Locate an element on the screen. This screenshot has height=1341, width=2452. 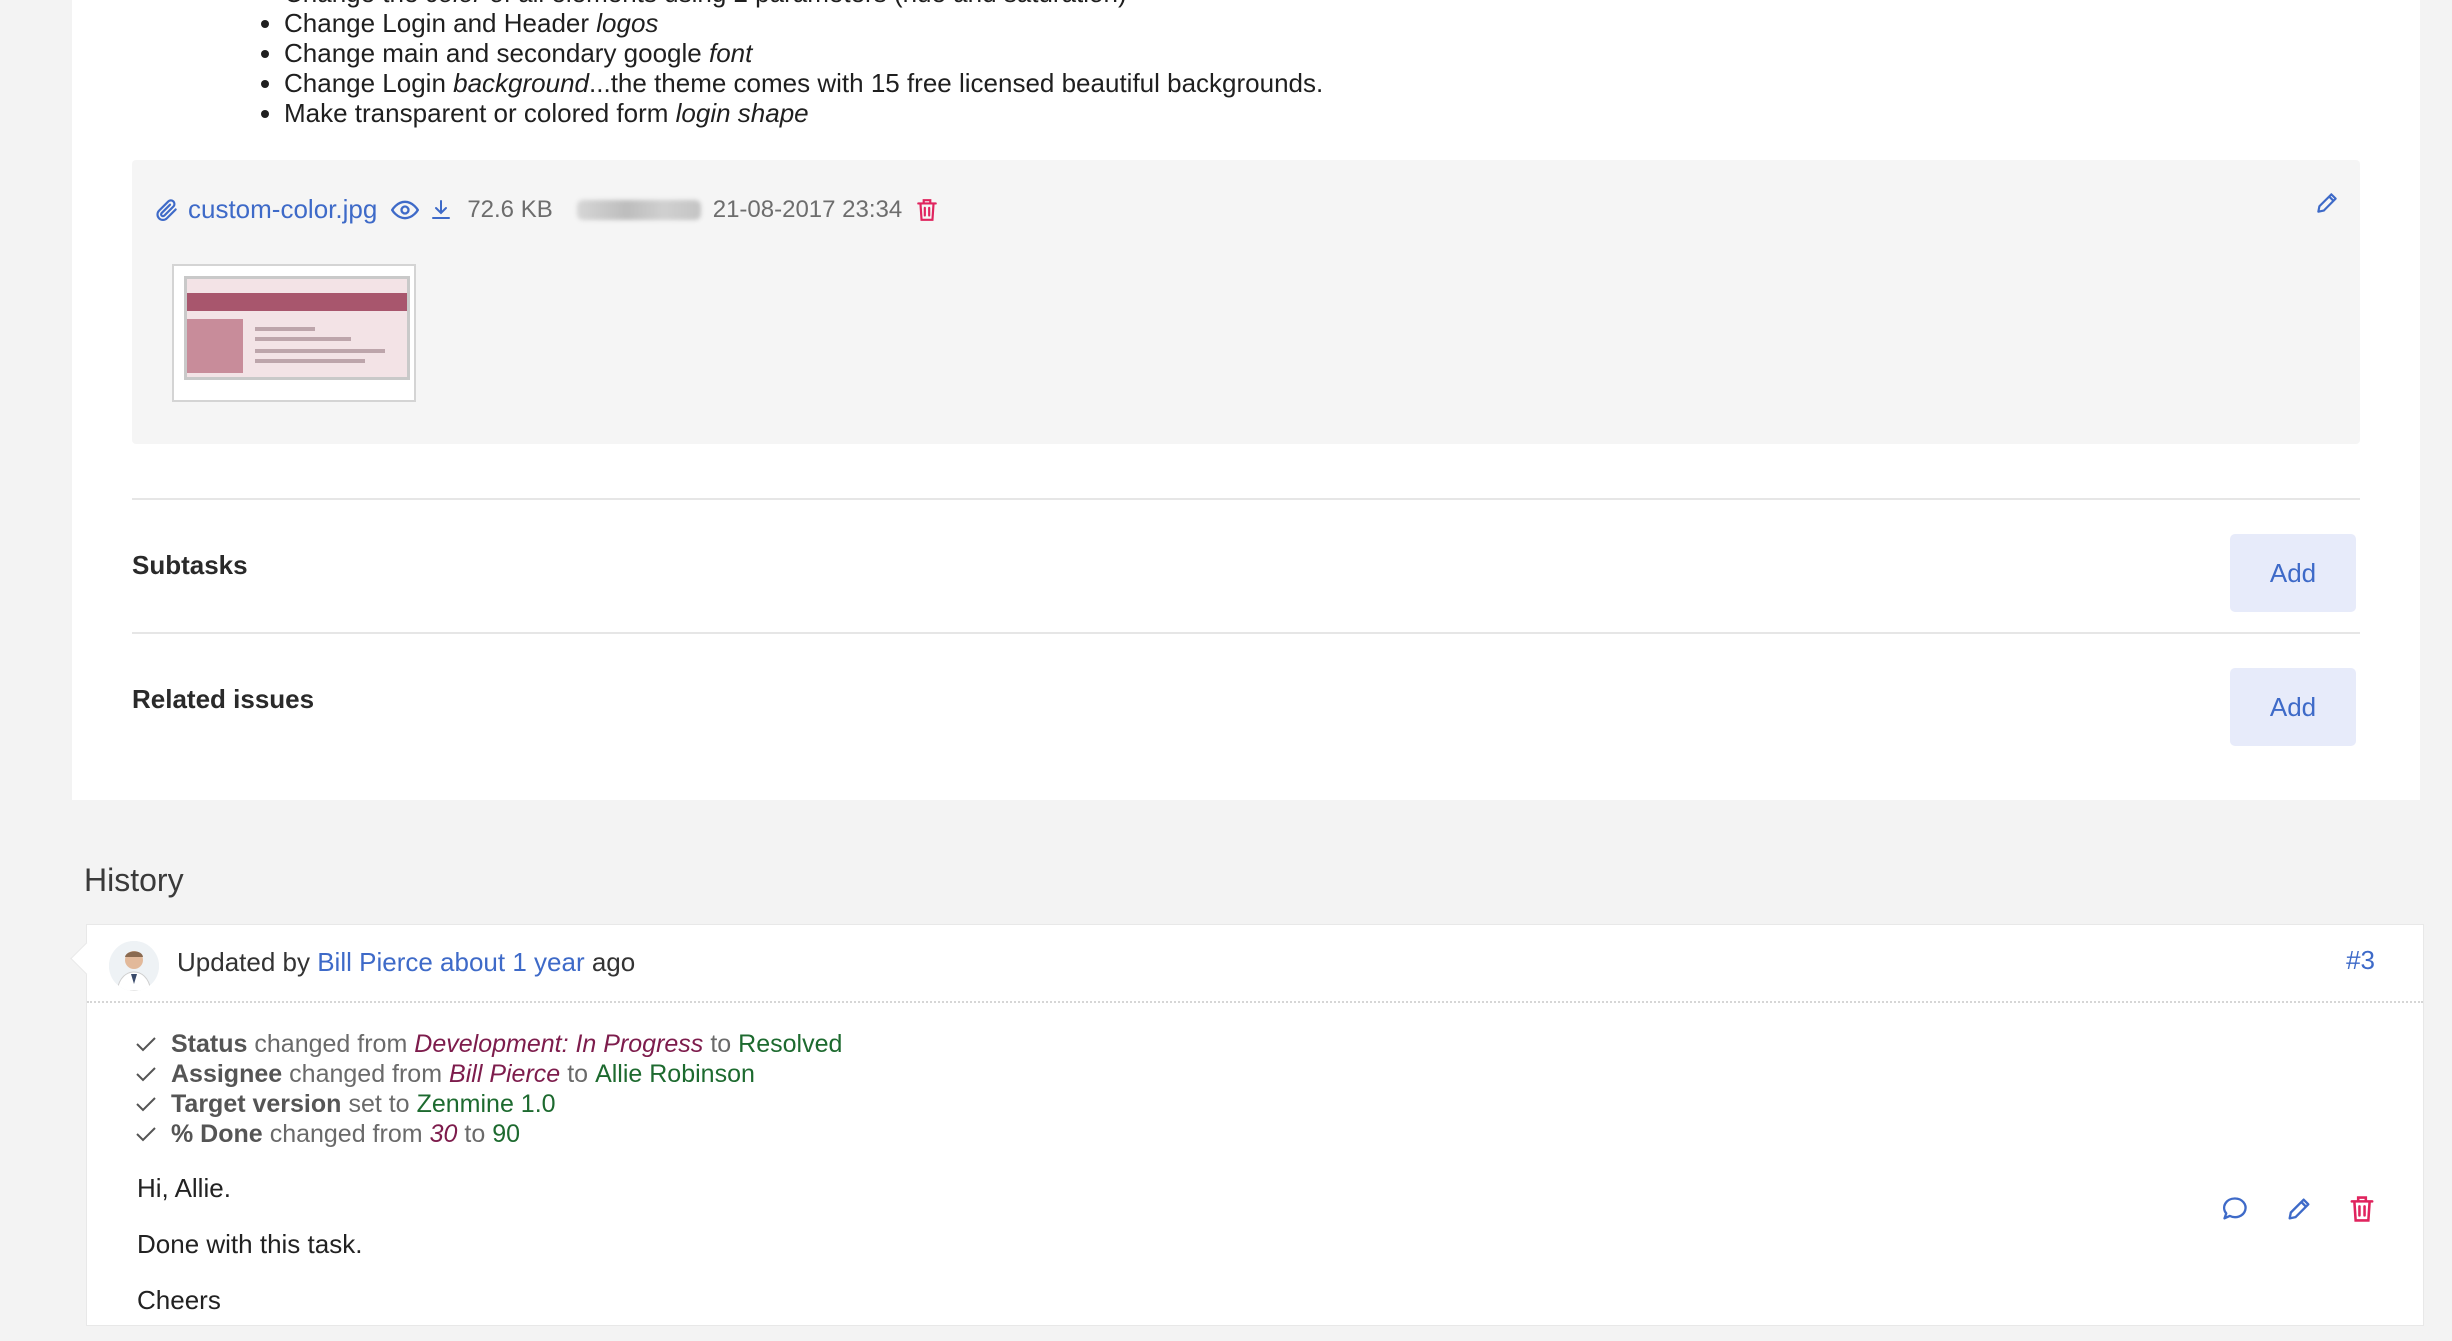
note-paragraph: Done with this task. is located at coordinates (250, 1244).